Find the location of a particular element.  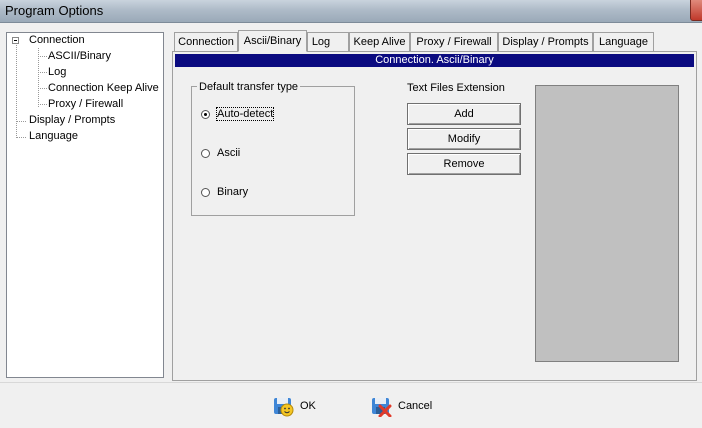

radio-selected-icon is located at coordinates (205, 114).